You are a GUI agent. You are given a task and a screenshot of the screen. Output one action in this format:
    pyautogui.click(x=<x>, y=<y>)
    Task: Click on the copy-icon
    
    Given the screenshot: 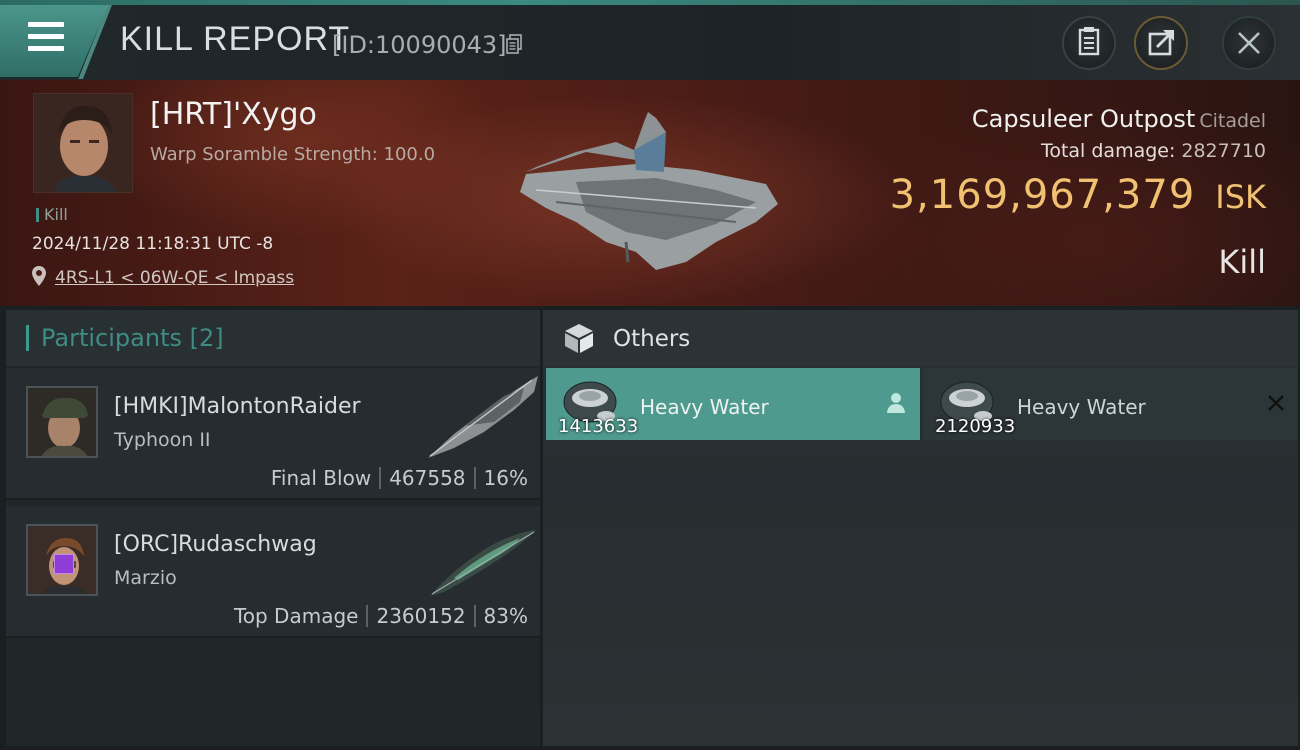 What is the action you would take?
    pyautogui.click(x=514, y=44)
    